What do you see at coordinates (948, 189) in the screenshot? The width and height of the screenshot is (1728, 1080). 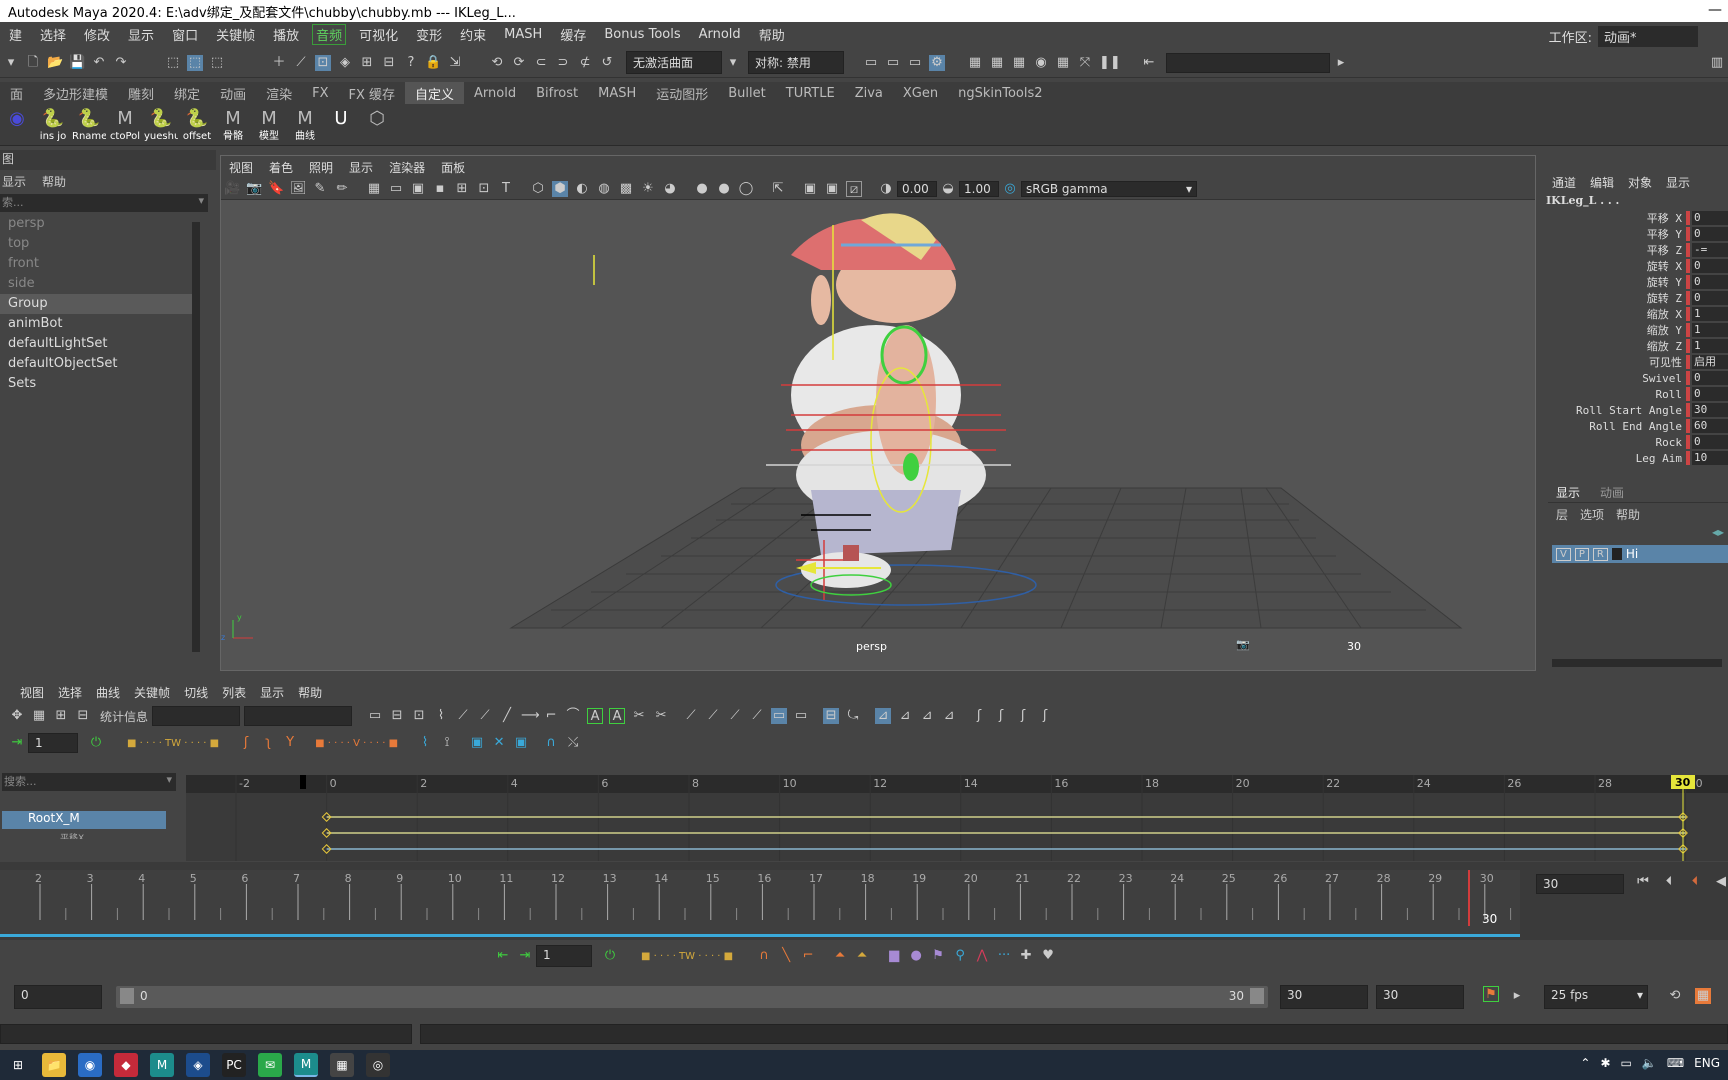 I see `gamma-icon: ◒` at bounding box center [948, 189].